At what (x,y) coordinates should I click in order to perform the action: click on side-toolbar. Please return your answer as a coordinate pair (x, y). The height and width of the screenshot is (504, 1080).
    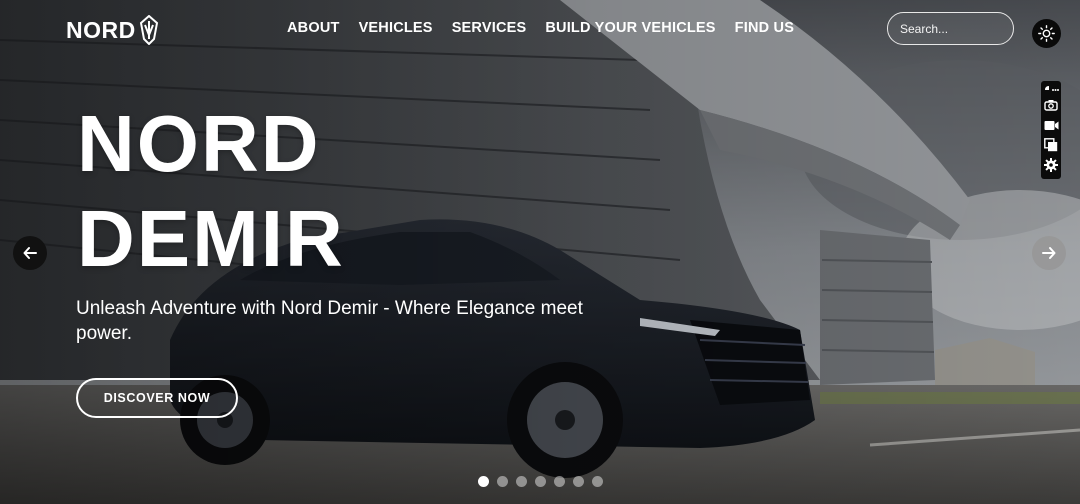
    Looking at the image, I should click on (1051, 130).